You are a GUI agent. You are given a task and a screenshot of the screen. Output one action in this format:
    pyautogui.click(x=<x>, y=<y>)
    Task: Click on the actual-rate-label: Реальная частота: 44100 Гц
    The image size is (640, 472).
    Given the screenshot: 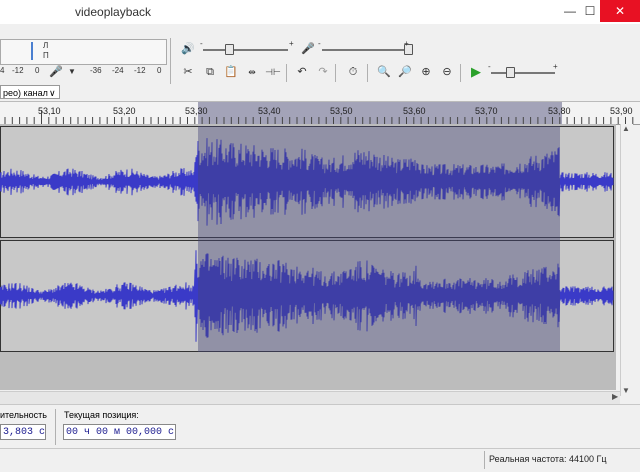 What is the action you would take?
    pyautogui.click(x=548, y=459)
    